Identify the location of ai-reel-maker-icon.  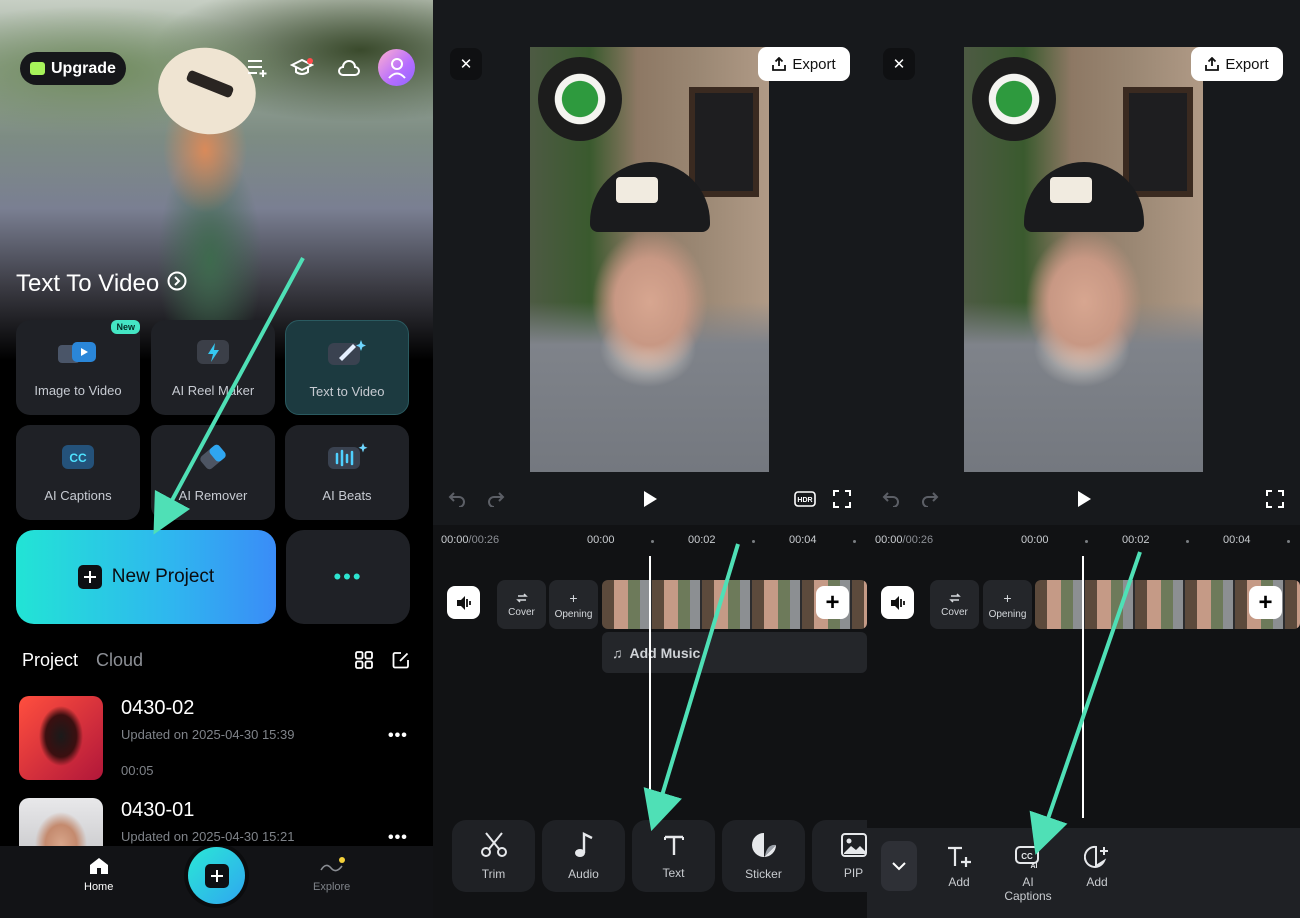
(213, 352).